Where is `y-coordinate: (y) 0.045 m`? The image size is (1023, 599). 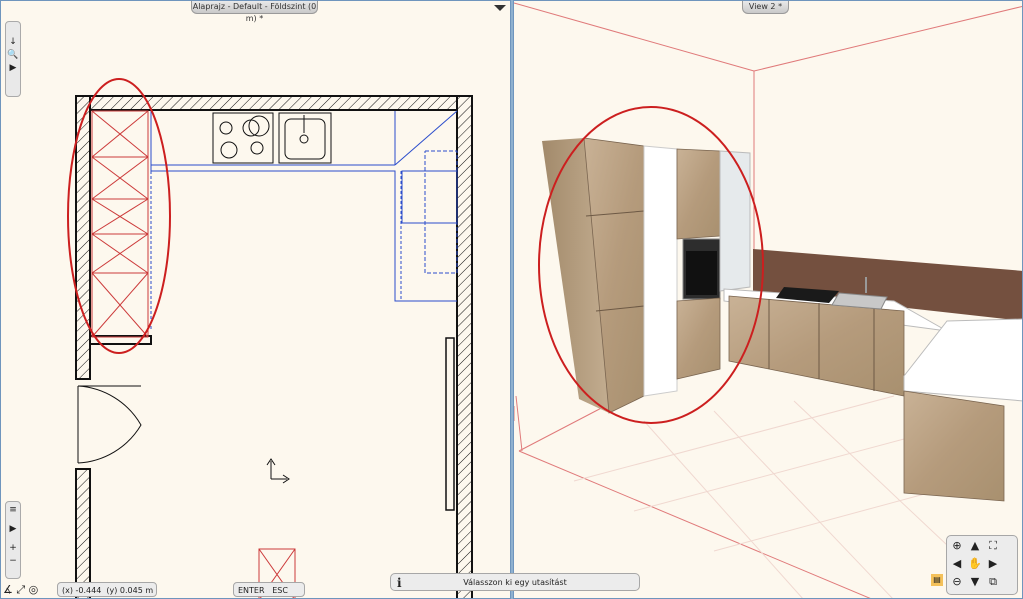 y-coordinate: (y) 0.045 m is located at coordinates (130, 590).